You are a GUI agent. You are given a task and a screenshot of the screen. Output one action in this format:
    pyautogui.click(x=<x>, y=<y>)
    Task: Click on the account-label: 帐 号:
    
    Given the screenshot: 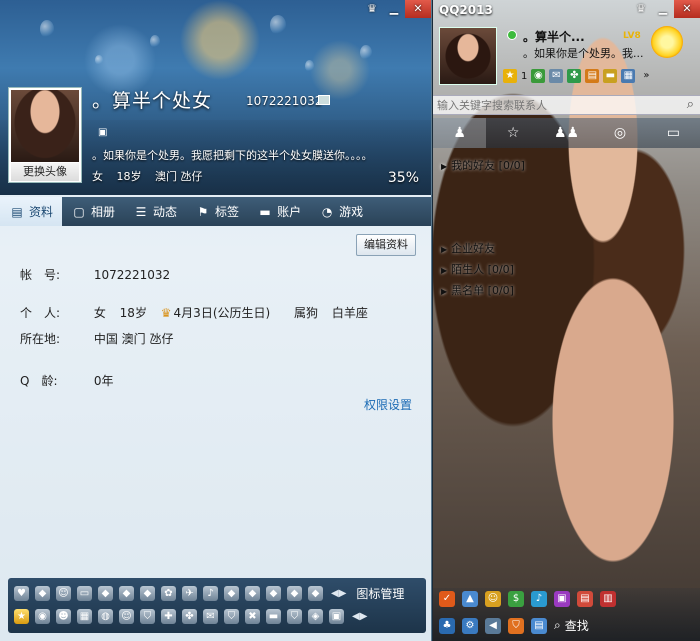 What is the action you would take?
    pyautogui.click(x=40, y=275)
    